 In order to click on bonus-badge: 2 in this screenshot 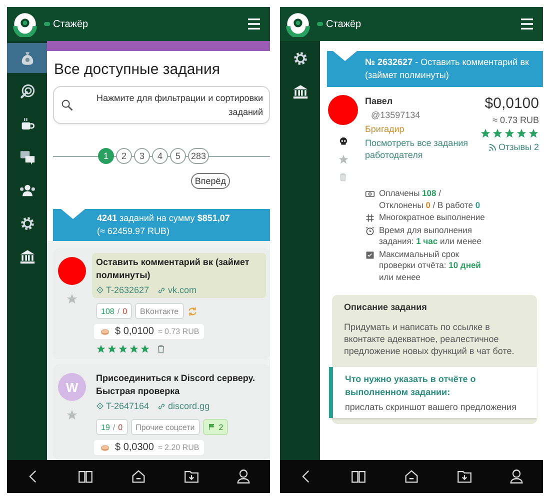, I will do `click(215, 427)`.